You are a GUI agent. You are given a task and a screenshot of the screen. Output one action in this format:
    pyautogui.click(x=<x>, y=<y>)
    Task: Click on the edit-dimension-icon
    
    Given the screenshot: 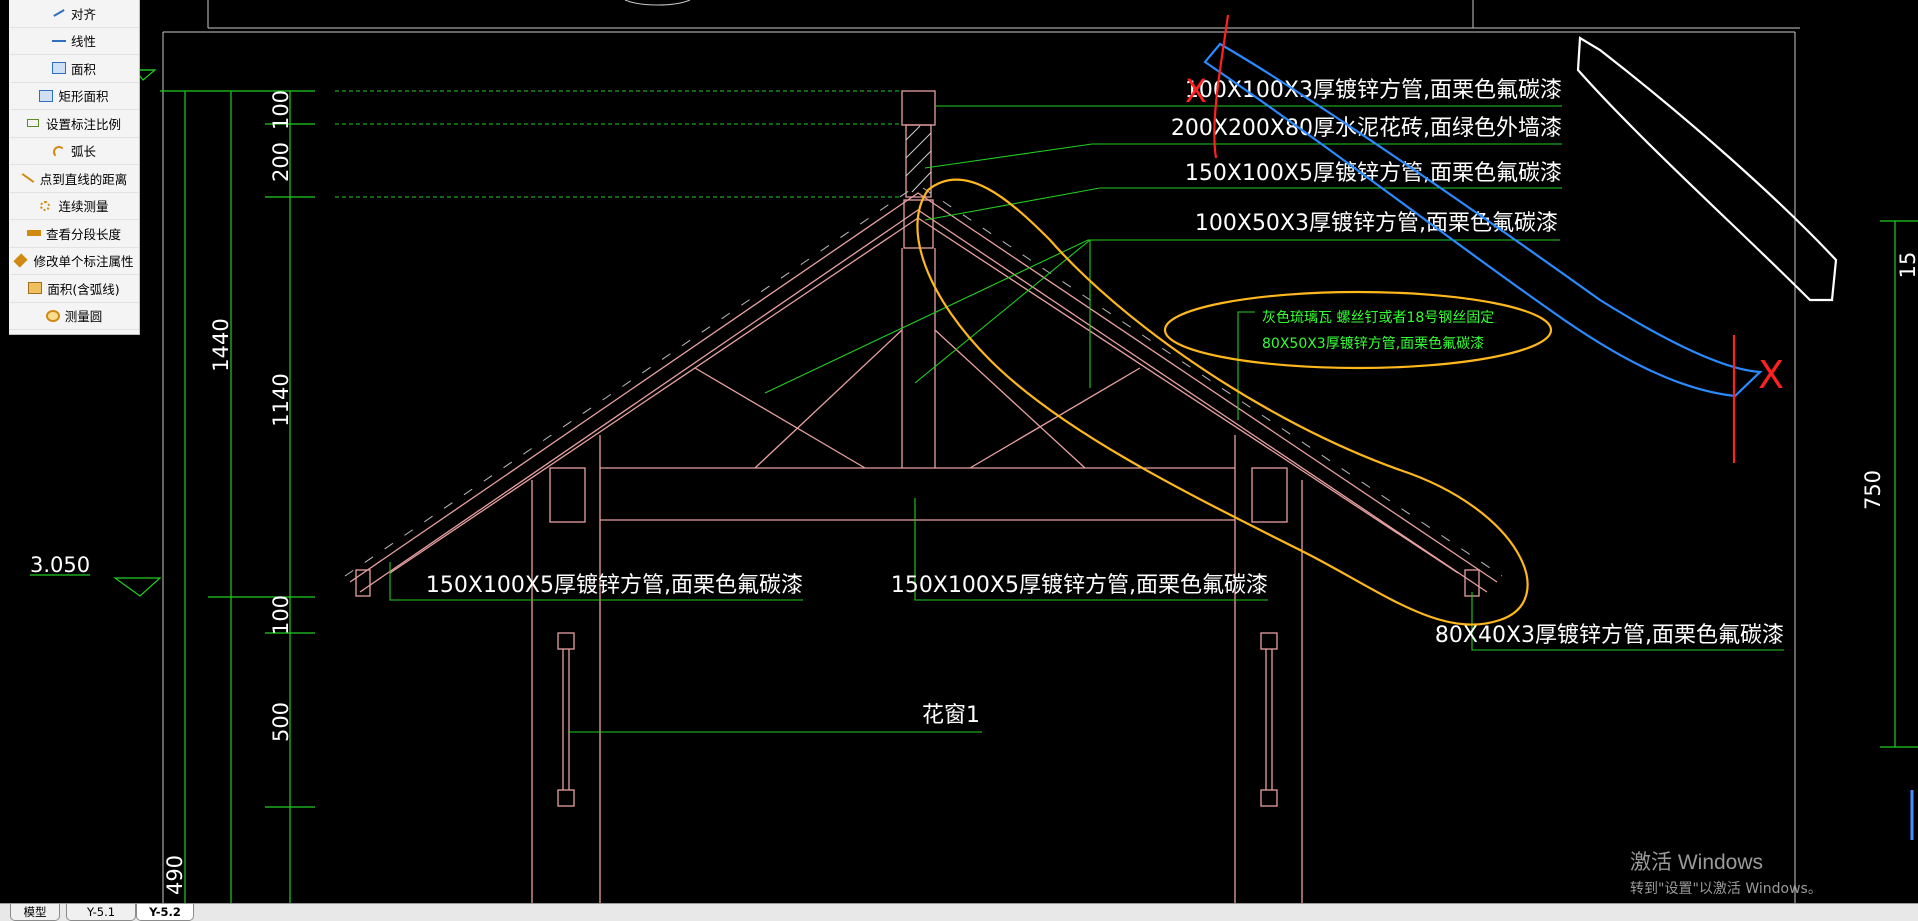 What is the action you would take?
    pyautogui.click(x=21, y=261)
    